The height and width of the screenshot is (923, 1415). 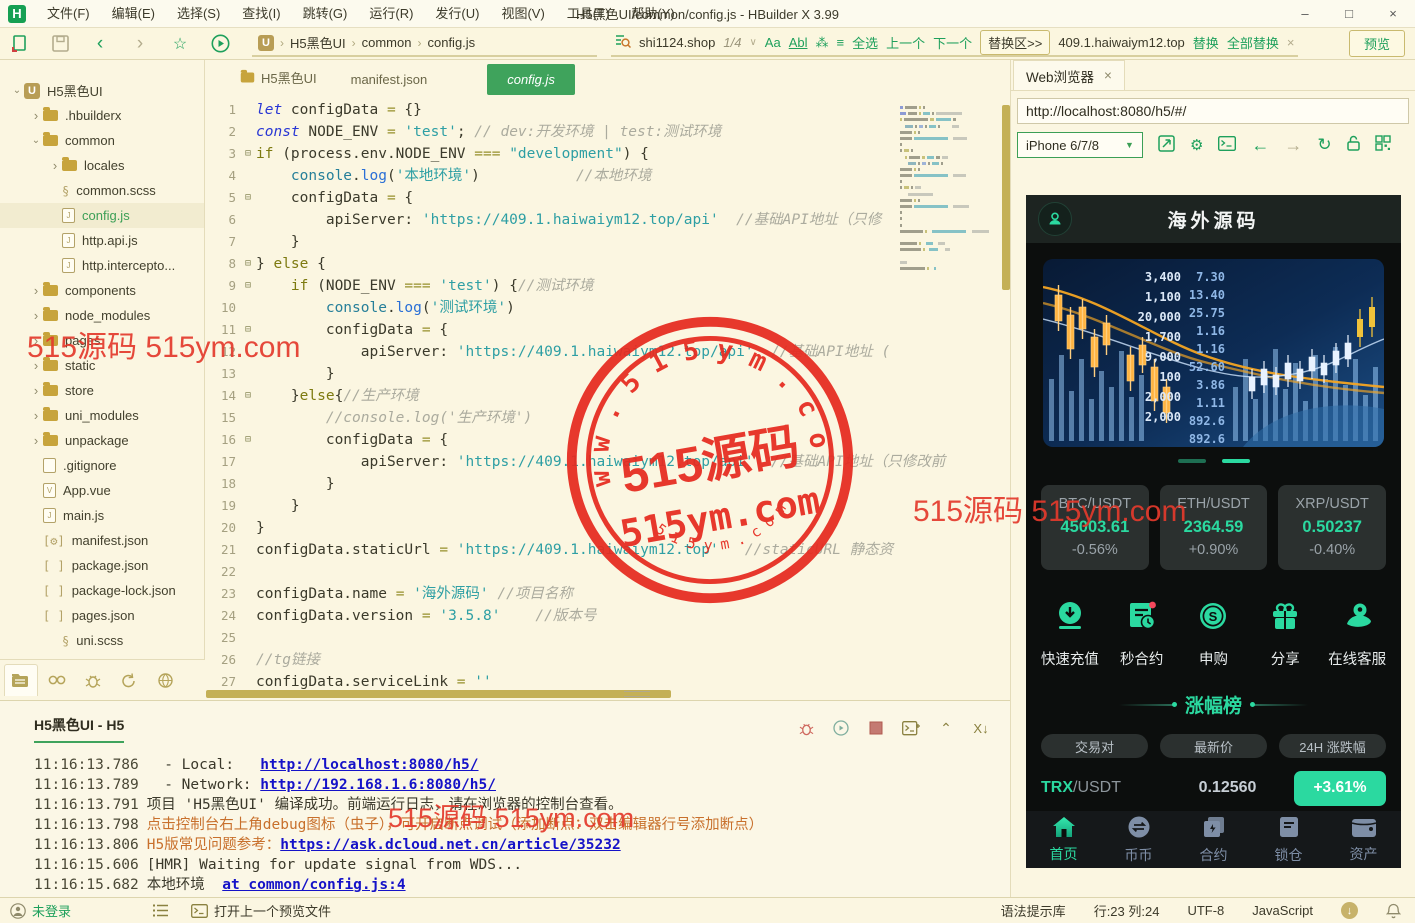 I want to click on editor-project-label: H5黑色UI, so click(x=268, y=81).